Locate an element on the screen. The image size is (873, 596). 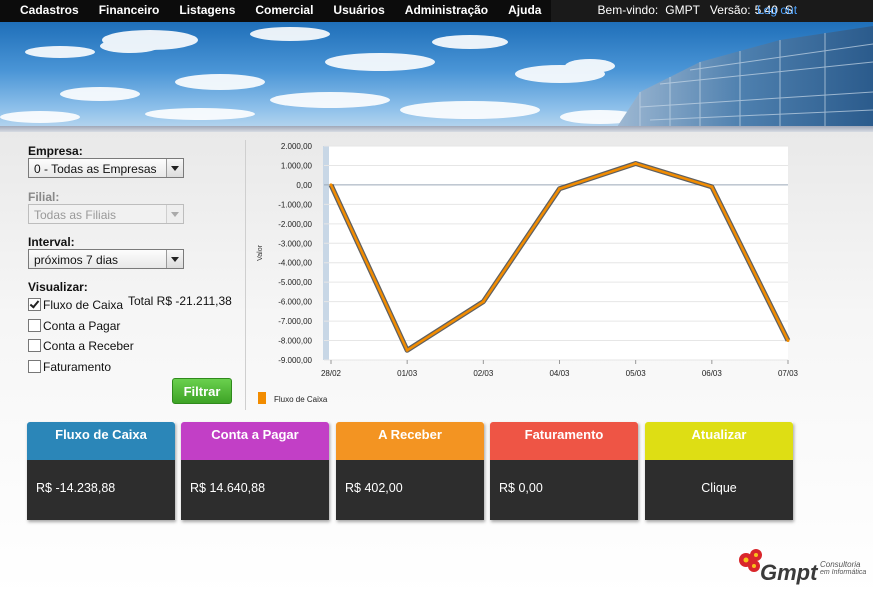
label-conta-a-receber: Conta a Receber is located at coordinates (88, 346).